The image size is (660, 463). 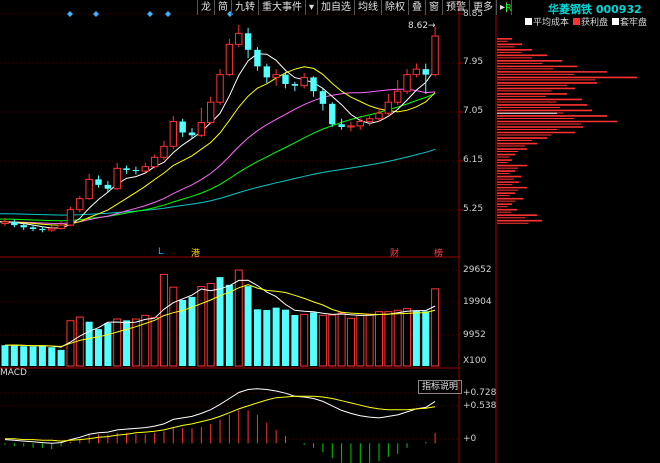 I want to click on price-axis-label: 7.05, so click(x=473, y=111).